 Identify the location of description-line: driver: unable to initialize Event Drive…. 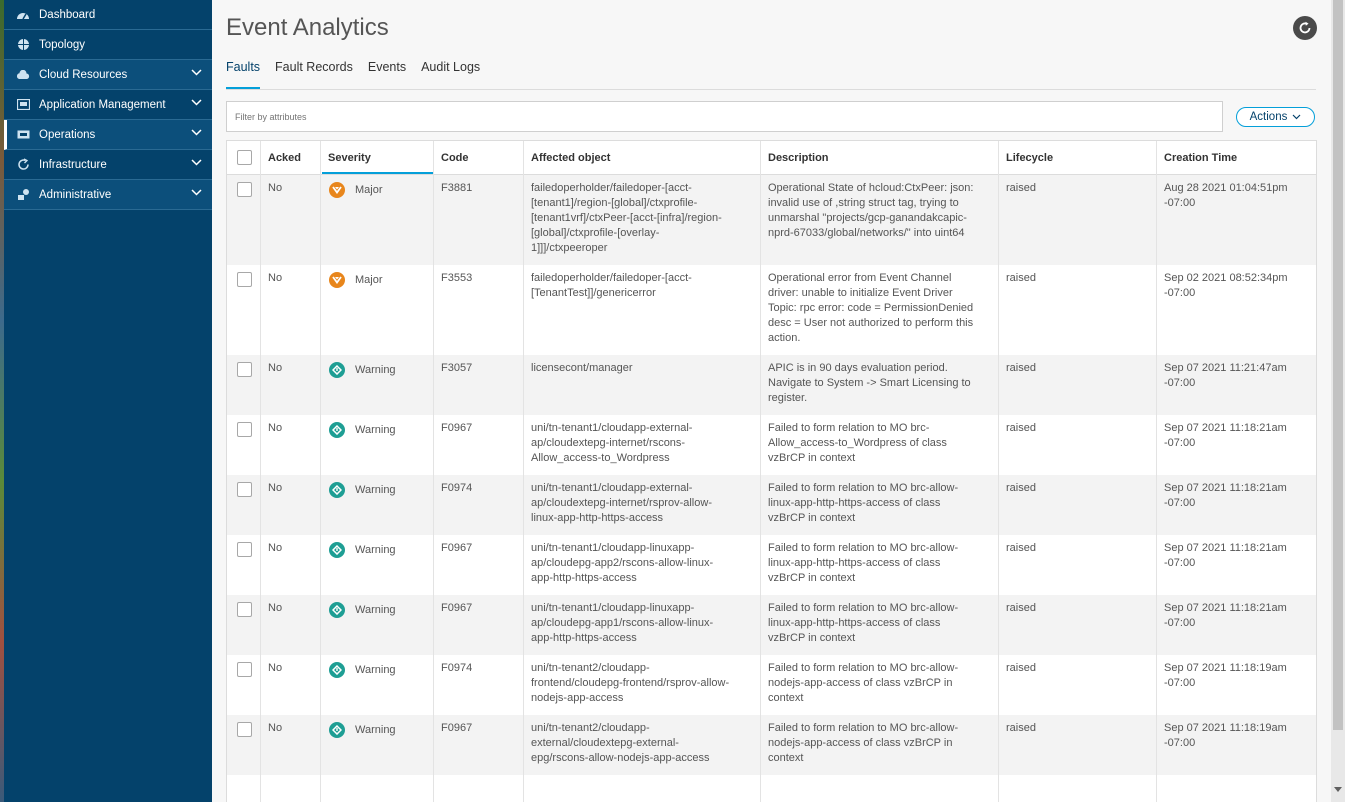
(860, 293).